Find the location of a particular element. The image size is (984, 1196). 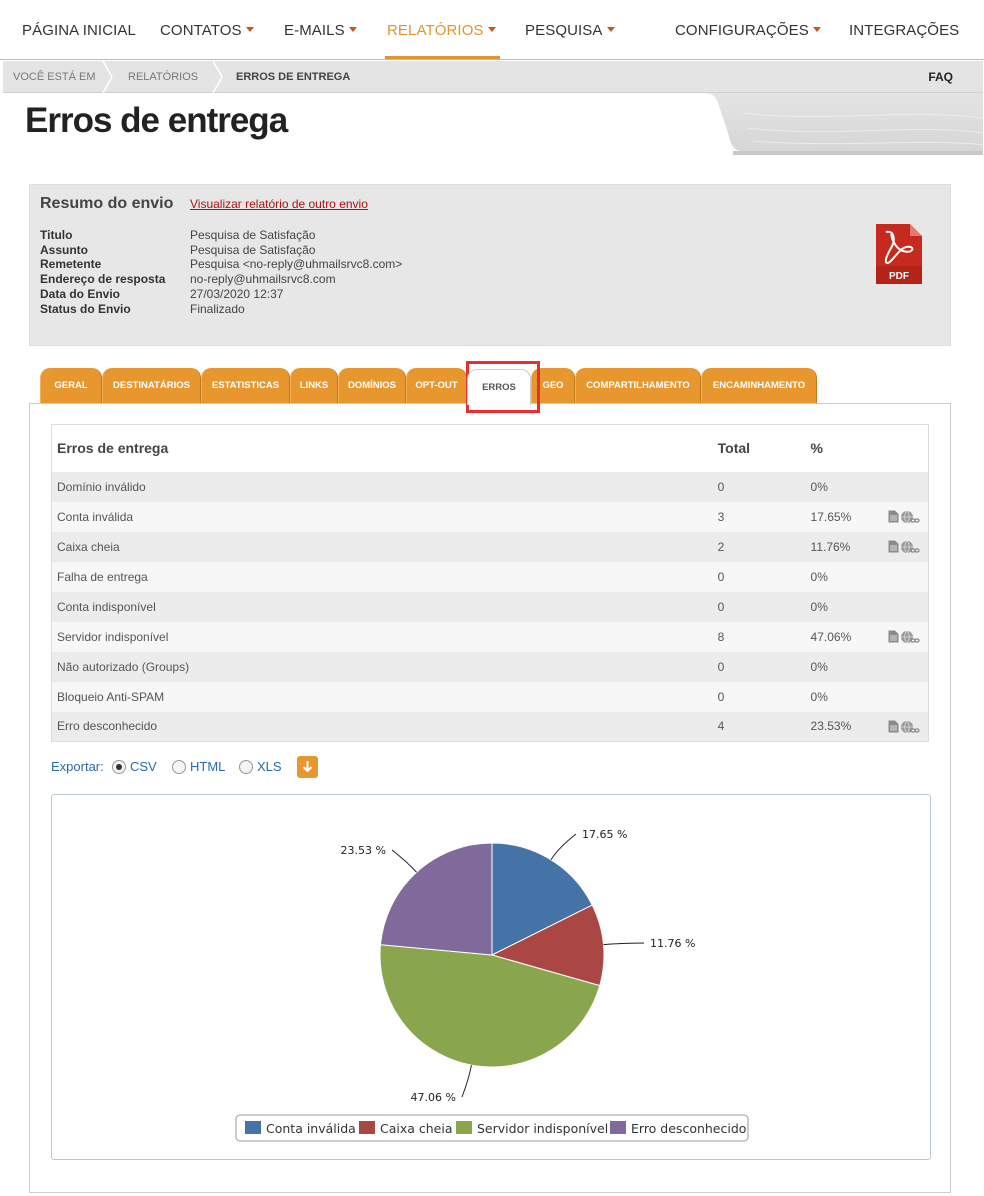

cell-name: Domínio inválido is located at coordinates (382, 486).